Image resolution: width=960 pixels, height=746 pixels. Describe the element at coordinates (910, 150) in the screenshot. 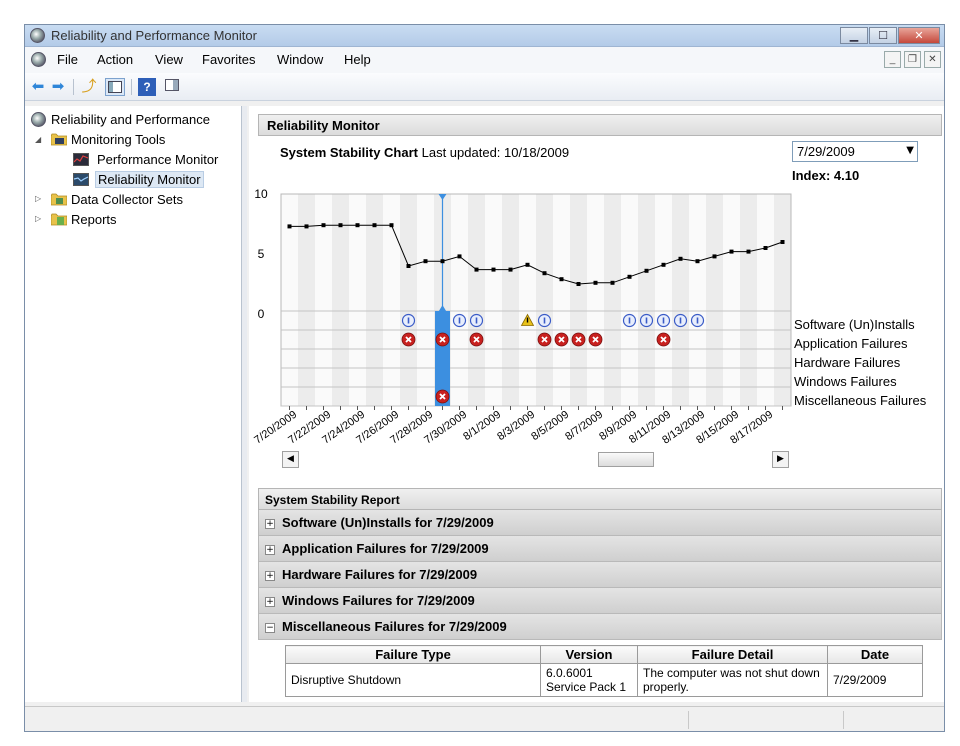

I see `dropdown-arrow-icon: ▼` at that location.